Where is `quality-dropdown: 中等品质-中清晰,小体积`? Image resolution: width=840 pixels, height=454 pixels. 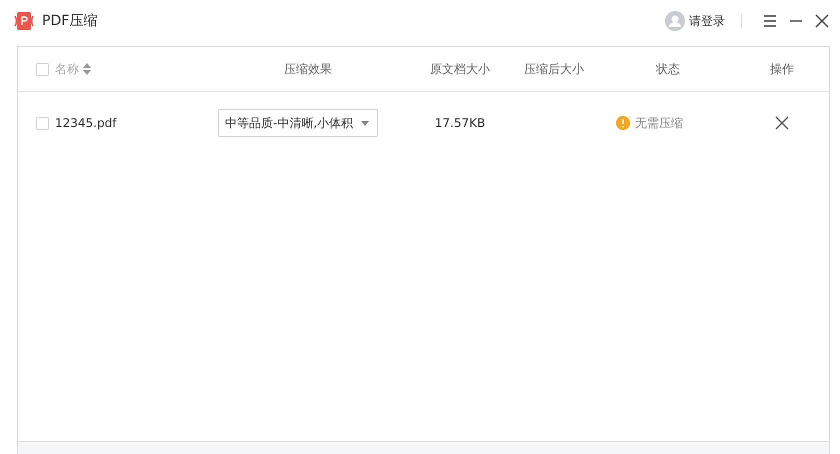 quality-dropdown: 中等品质-中清晰,小体积 is located at coordinates (298, 123).